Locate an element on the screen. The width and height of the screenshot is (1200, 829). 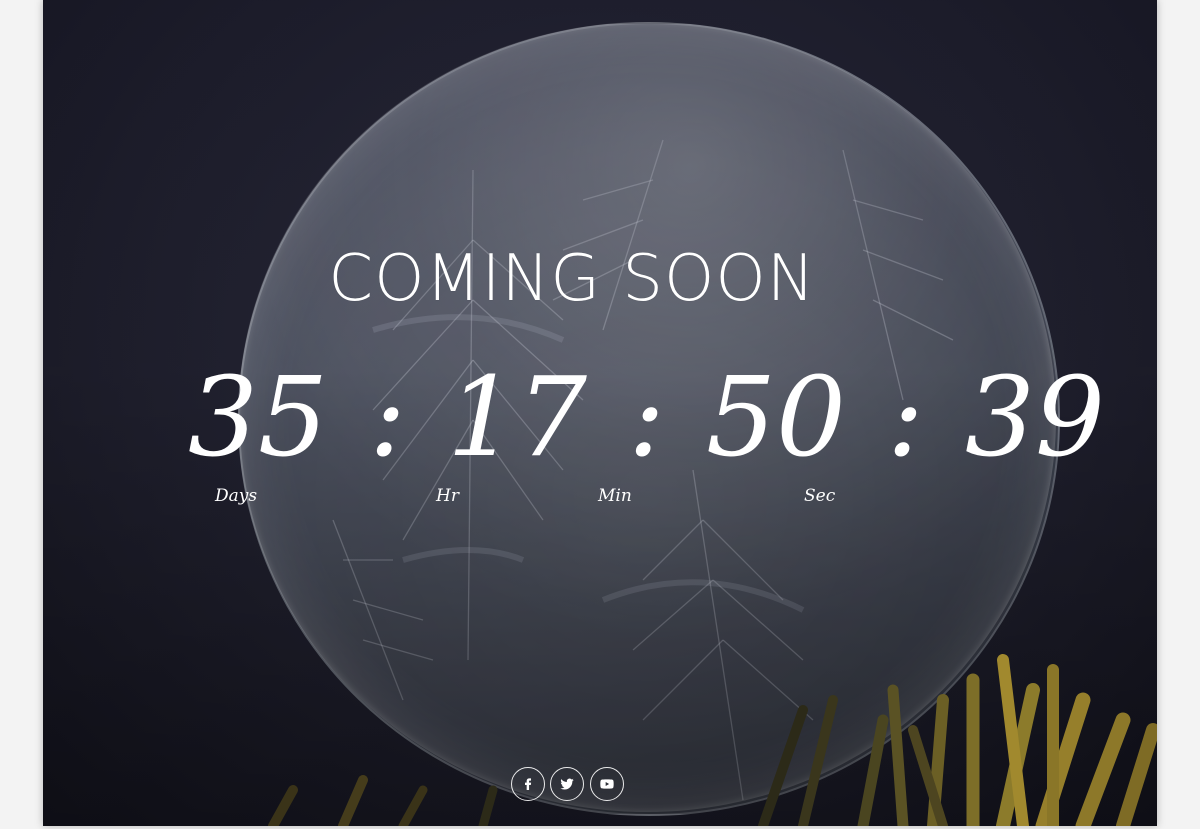
twitter-link is located at coordinates (567, 784).